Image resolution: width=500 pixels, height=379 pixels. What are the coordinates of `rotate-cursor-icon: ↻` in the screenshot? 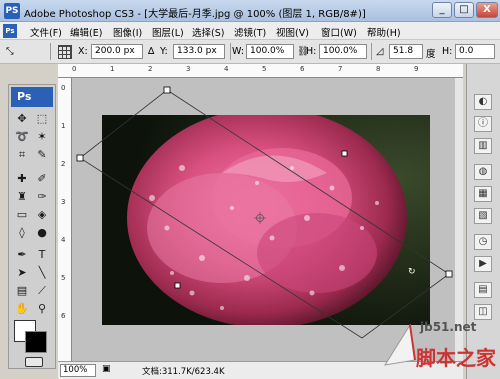 It's located at (412, 272).